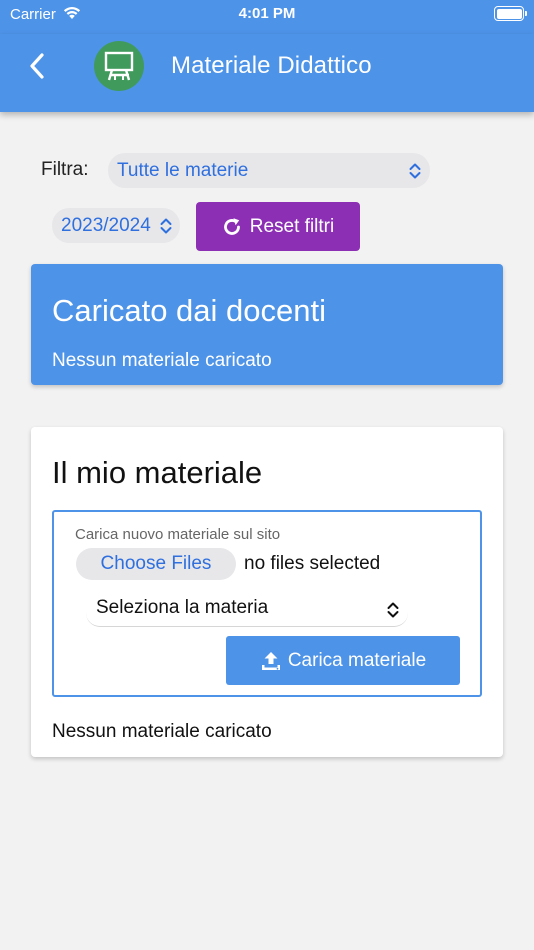  I want to click on upload-material-label: Carica materiale, so click(357, 660).